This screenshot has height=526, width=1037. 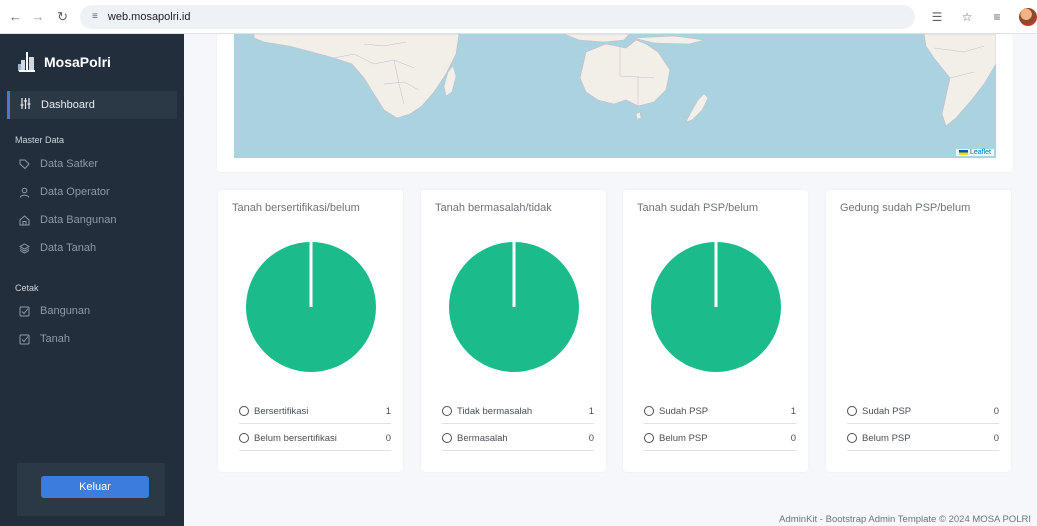 I want to click on sidebar-item-data-bangunan: Data Bangunan, so click(x=67, y=220).